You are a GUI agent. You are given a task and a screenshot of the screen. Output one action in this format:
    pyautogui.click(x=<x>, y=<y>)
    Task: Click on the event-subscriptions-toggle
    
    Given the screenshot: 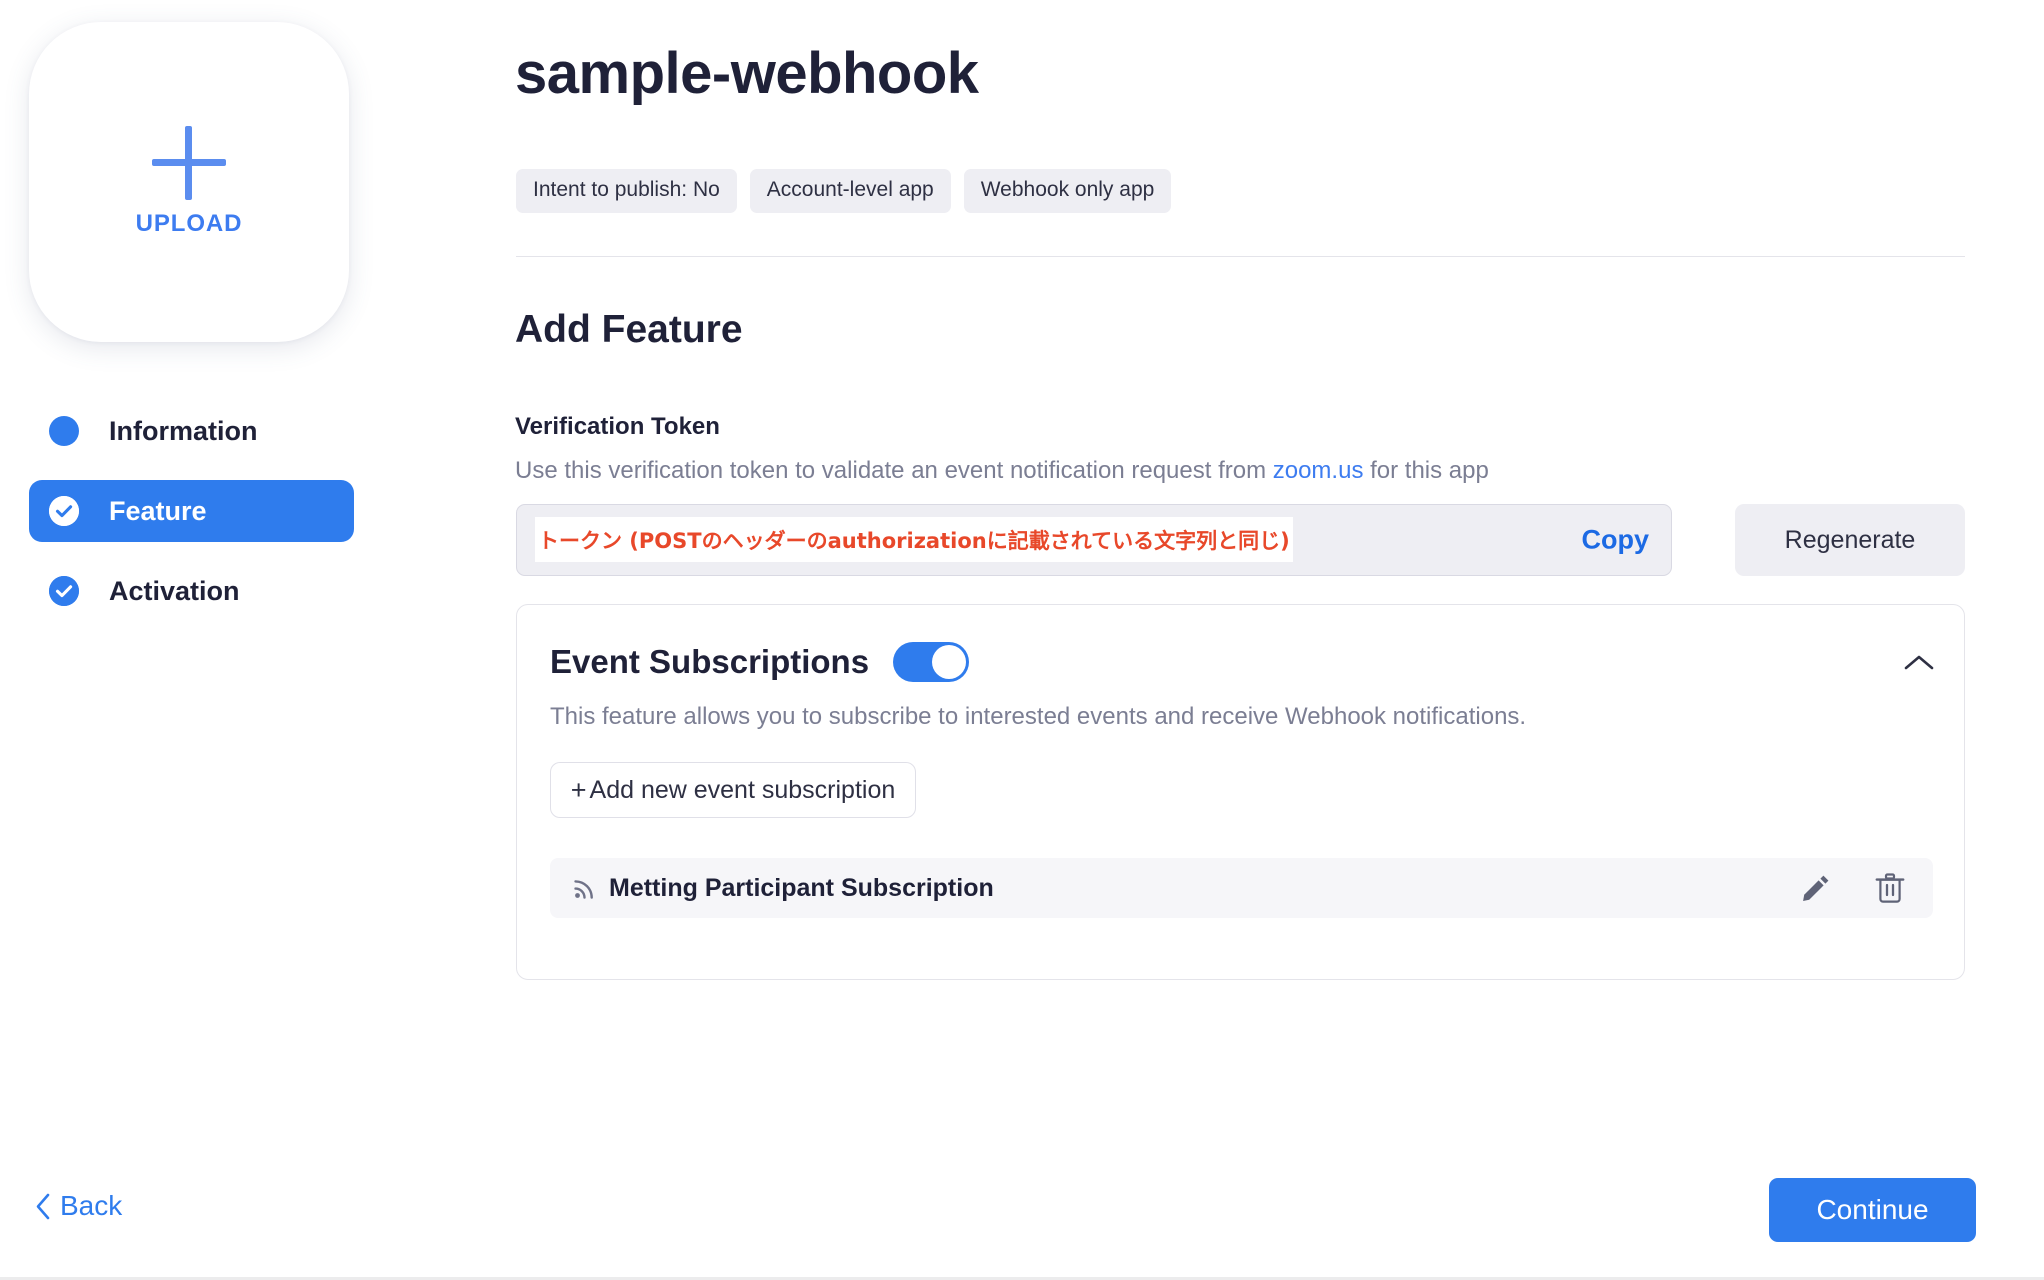 What is the action you would take?
    pyautogui.click(x=931, y=662)
    